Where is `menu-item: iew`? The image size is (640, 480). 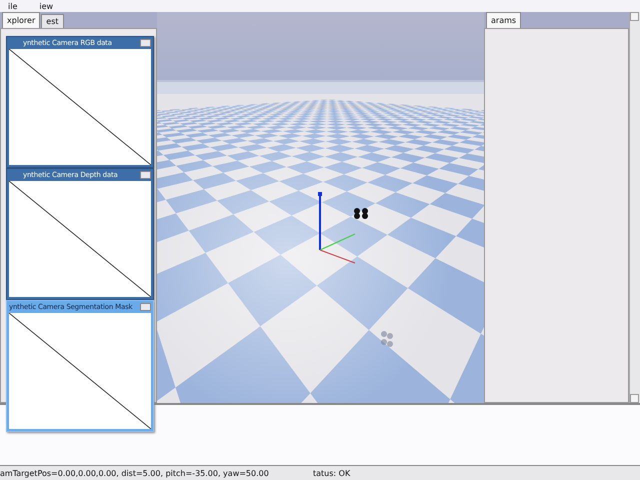
menu-item: iew is located at coordinates (46, 6).